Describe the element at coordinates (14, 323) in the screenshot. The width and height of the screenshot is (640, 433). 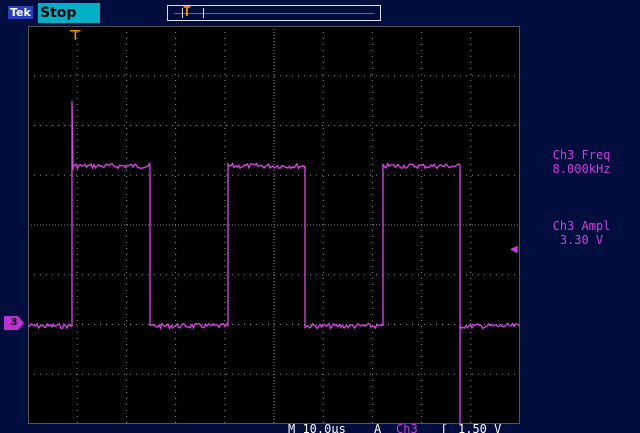
I see `channel-3-marker-icon: 3` at that location.